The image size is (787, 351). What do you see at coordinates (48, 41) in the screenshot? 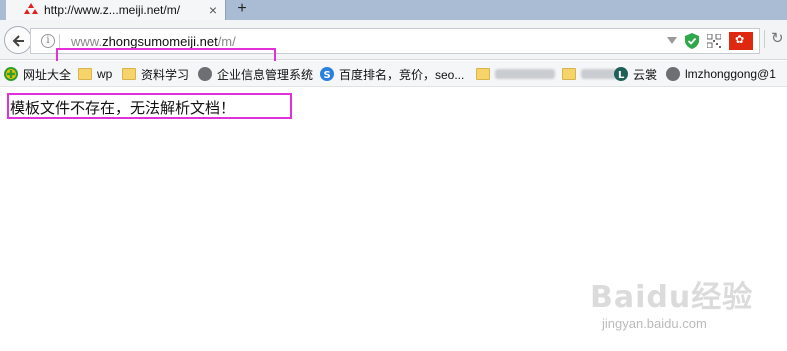
I see `info-icon: i` at bounding box center [48, 41].